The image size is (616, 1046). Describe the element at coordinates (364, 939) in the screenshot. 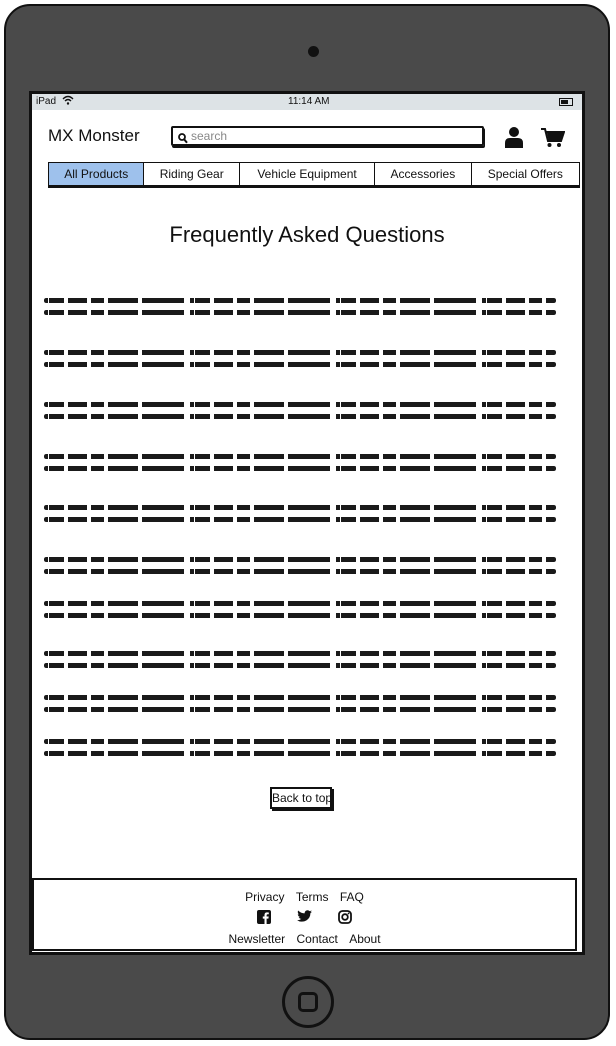

I see `footer-link-about: About` at that location.